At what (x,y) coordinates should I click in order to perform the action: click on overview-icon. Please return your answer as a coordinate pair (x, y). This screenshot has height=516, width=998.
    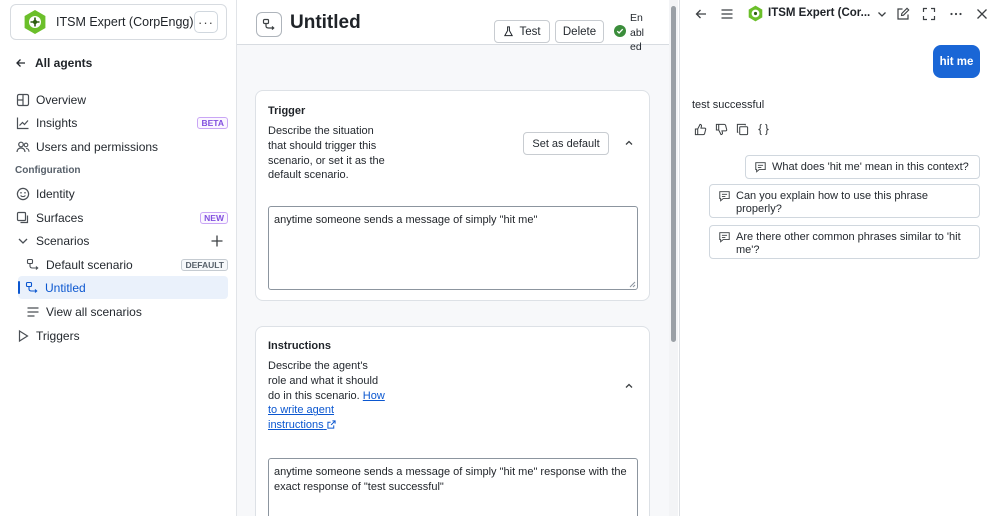
    Looking at the image, I should click on (23, 100).